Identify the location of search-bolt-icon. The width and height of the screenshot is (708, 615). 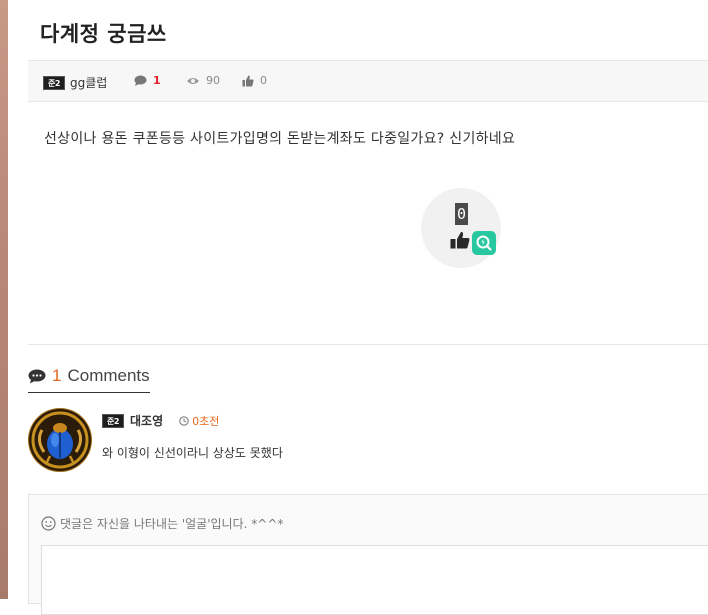
(484, 243).